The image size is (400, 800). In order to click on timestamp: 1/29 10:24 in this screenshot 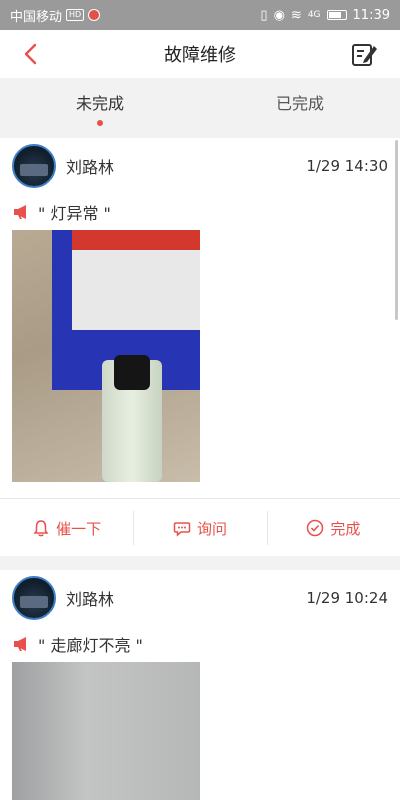, I will do `click(347, 598)`.